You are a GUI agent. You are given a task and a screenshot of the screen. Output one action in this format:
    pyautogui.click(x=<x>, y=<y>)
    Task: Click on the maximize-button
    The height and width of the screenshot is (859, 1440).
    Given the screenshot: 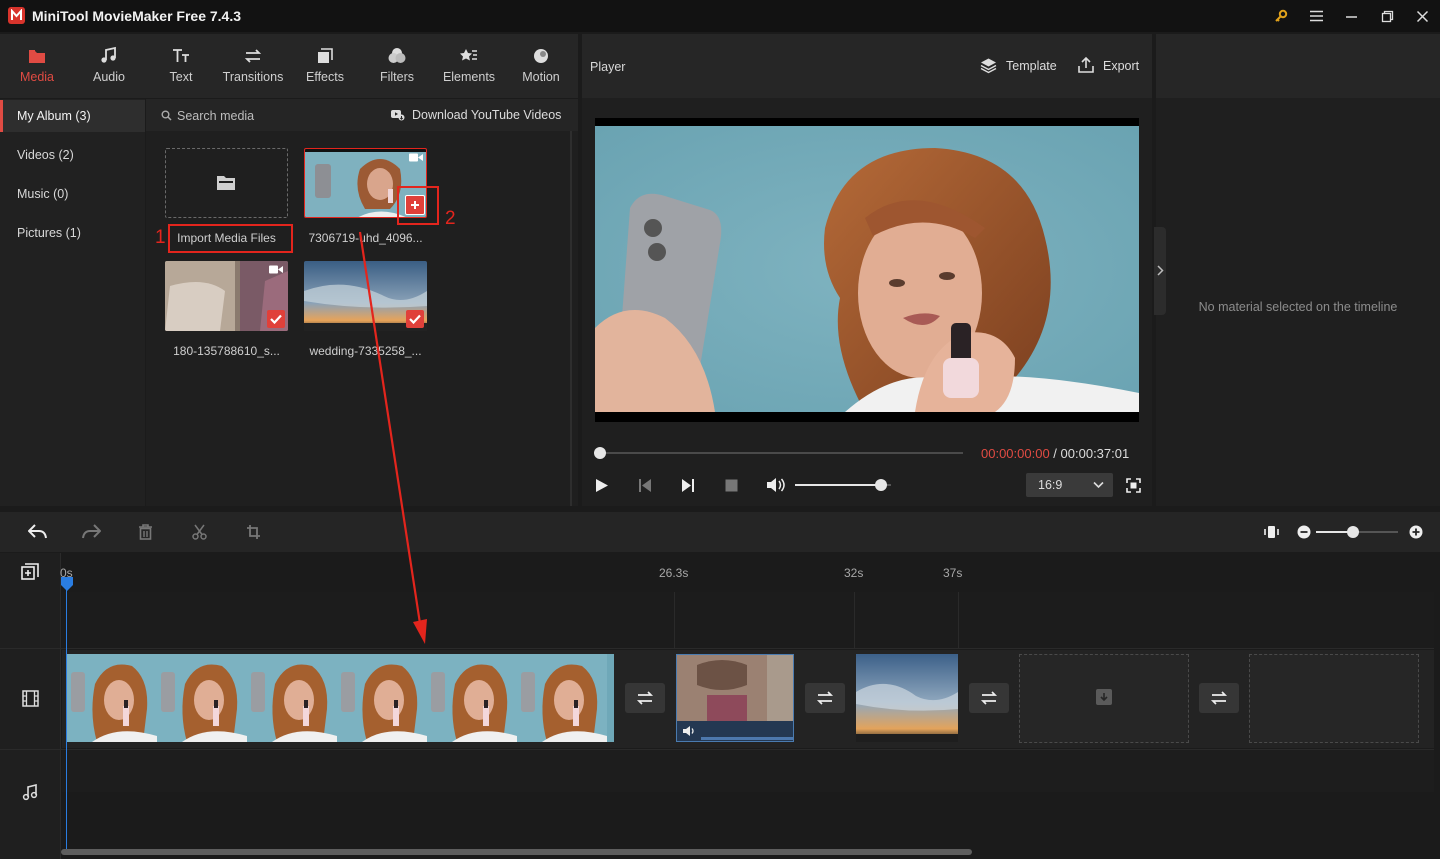 What is the action you would take?
    pyautogui.click(x=1387, y=16)
    